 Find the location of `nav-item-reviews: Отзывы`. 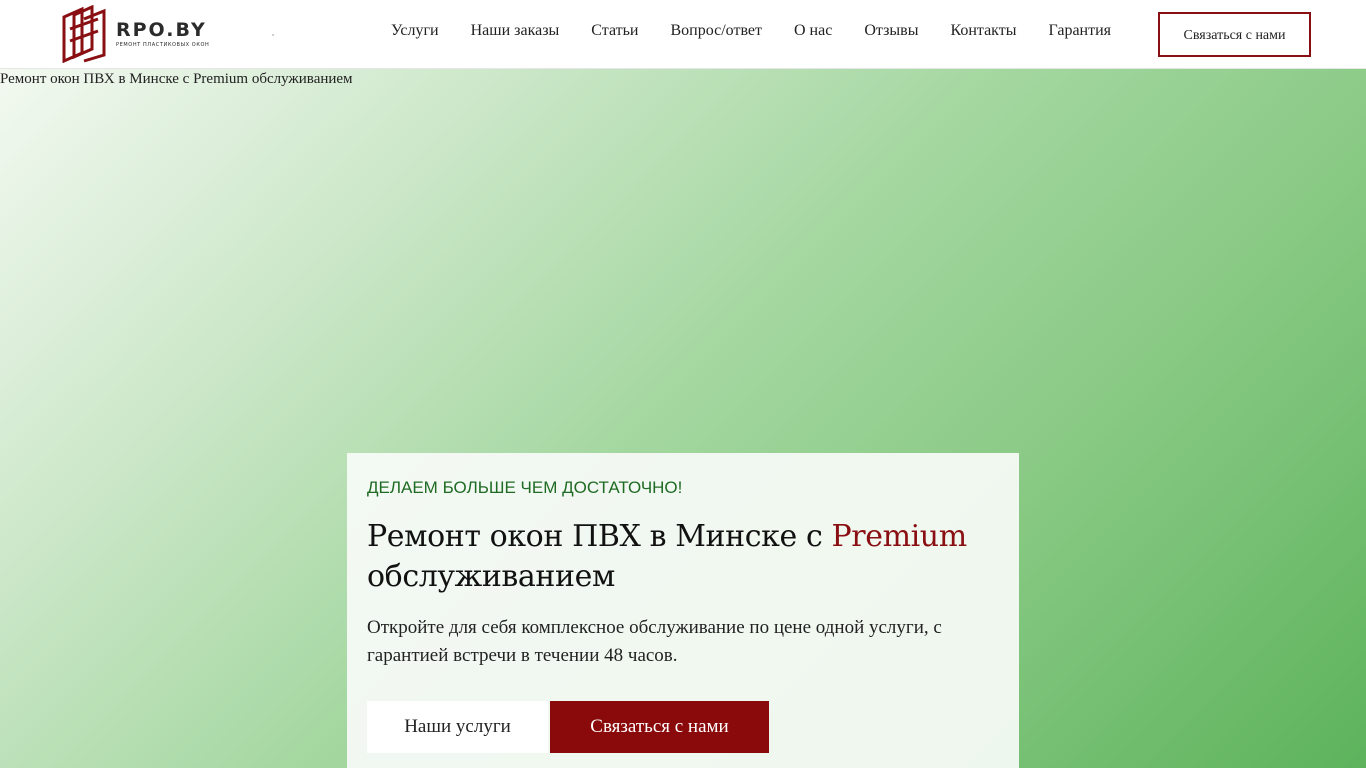

nav-item-reviews: Отзывы is located at coordinates (891, 31).